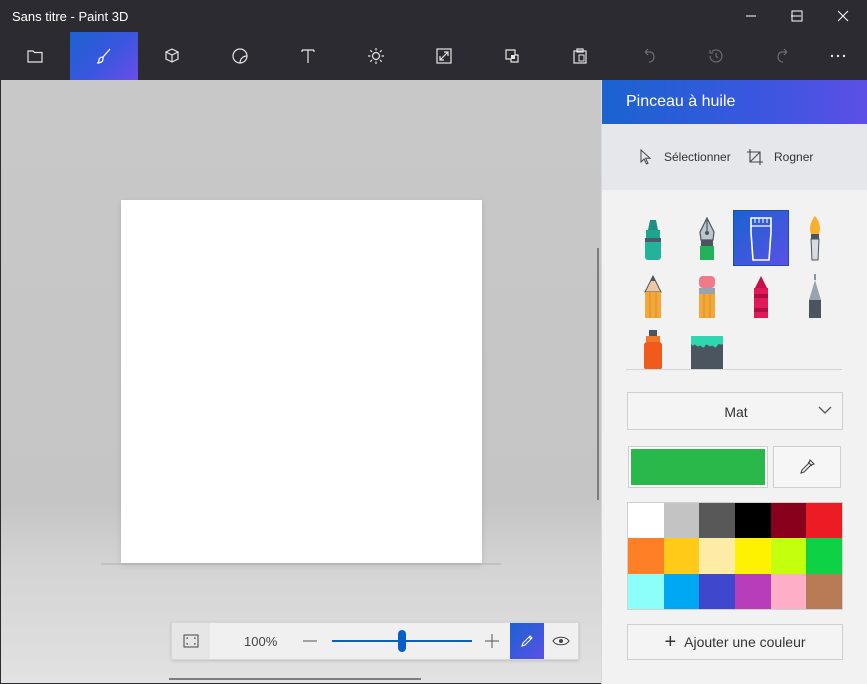 This screenshot has height=684, width=867. Describe the element at coordinates (794, 157) in the screenshot. I see `crop-label: Rogner` at that location.